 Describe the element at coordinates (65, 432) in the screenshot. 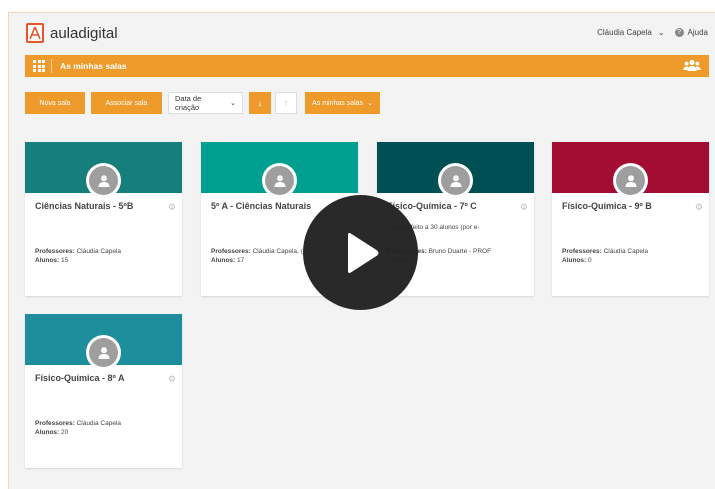

I see `students-value: 20` at that location.